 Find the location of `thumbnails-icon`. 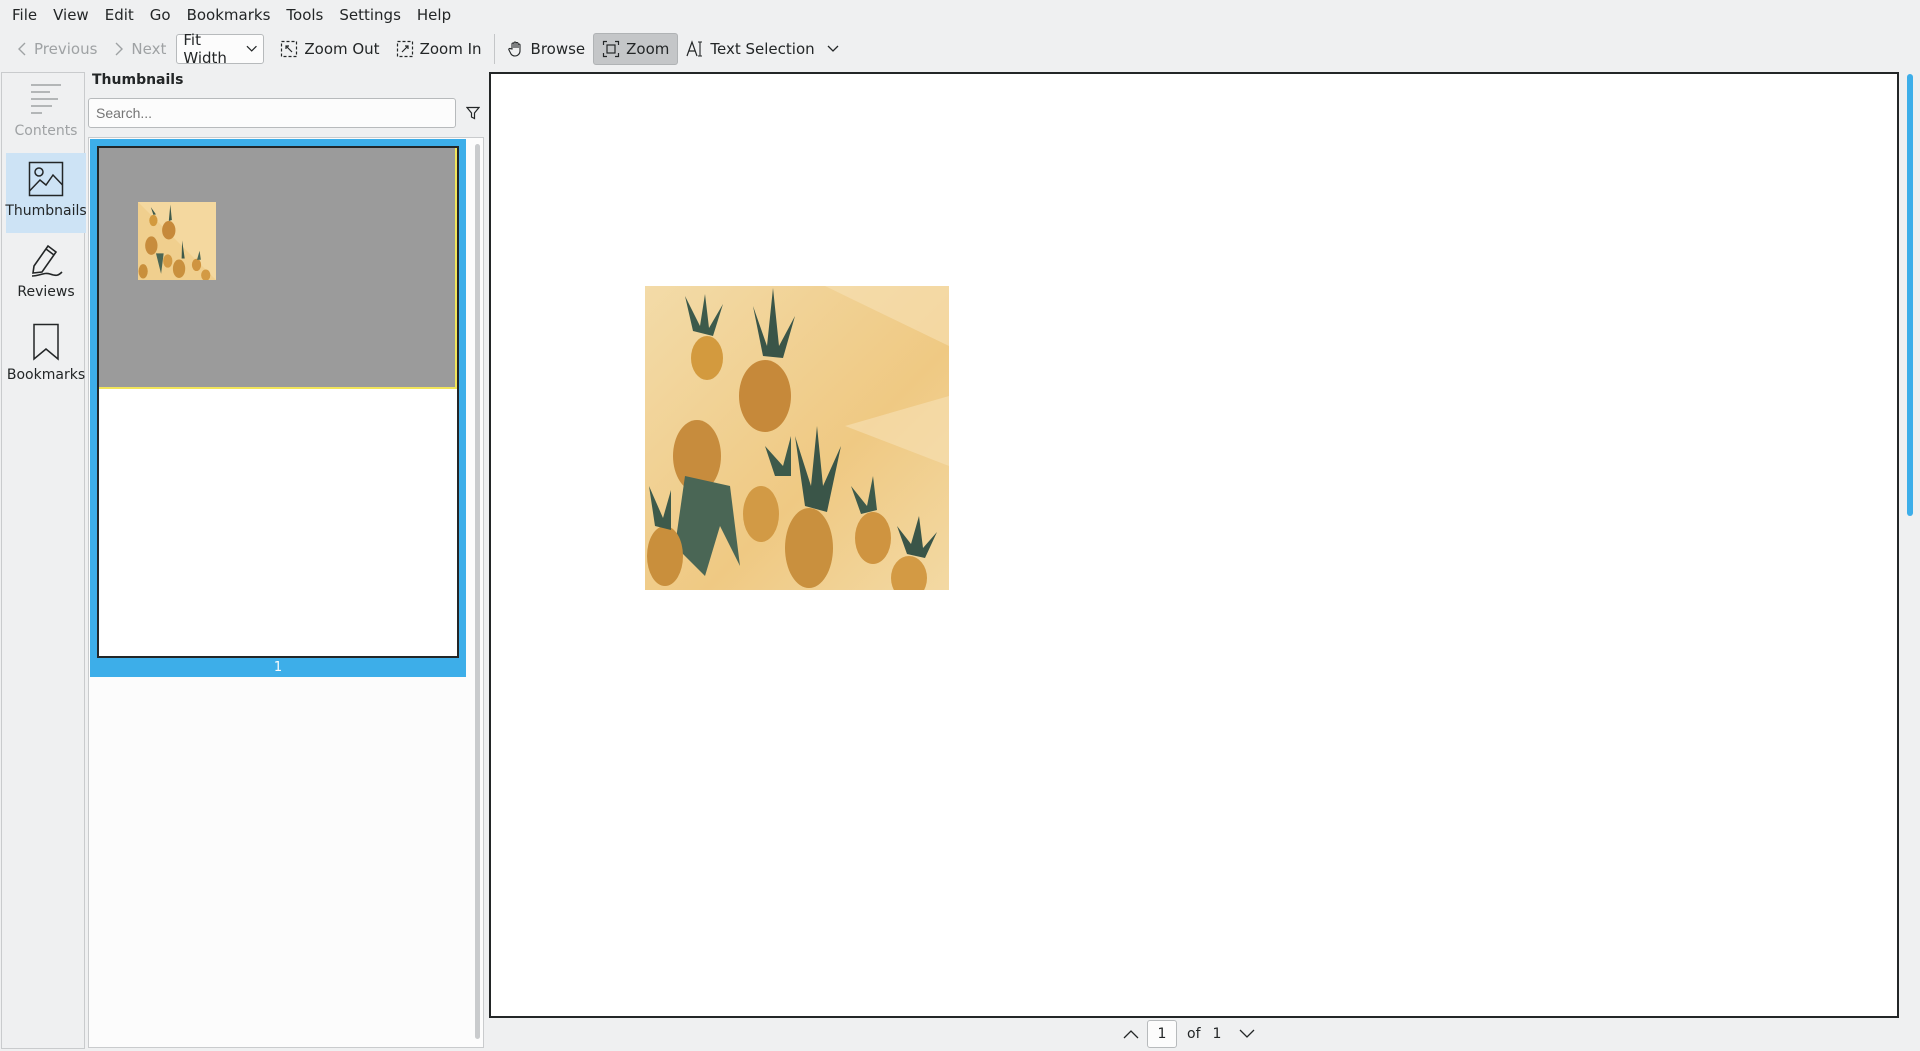

thumbnails-icon is located at coordinates (46, 179).